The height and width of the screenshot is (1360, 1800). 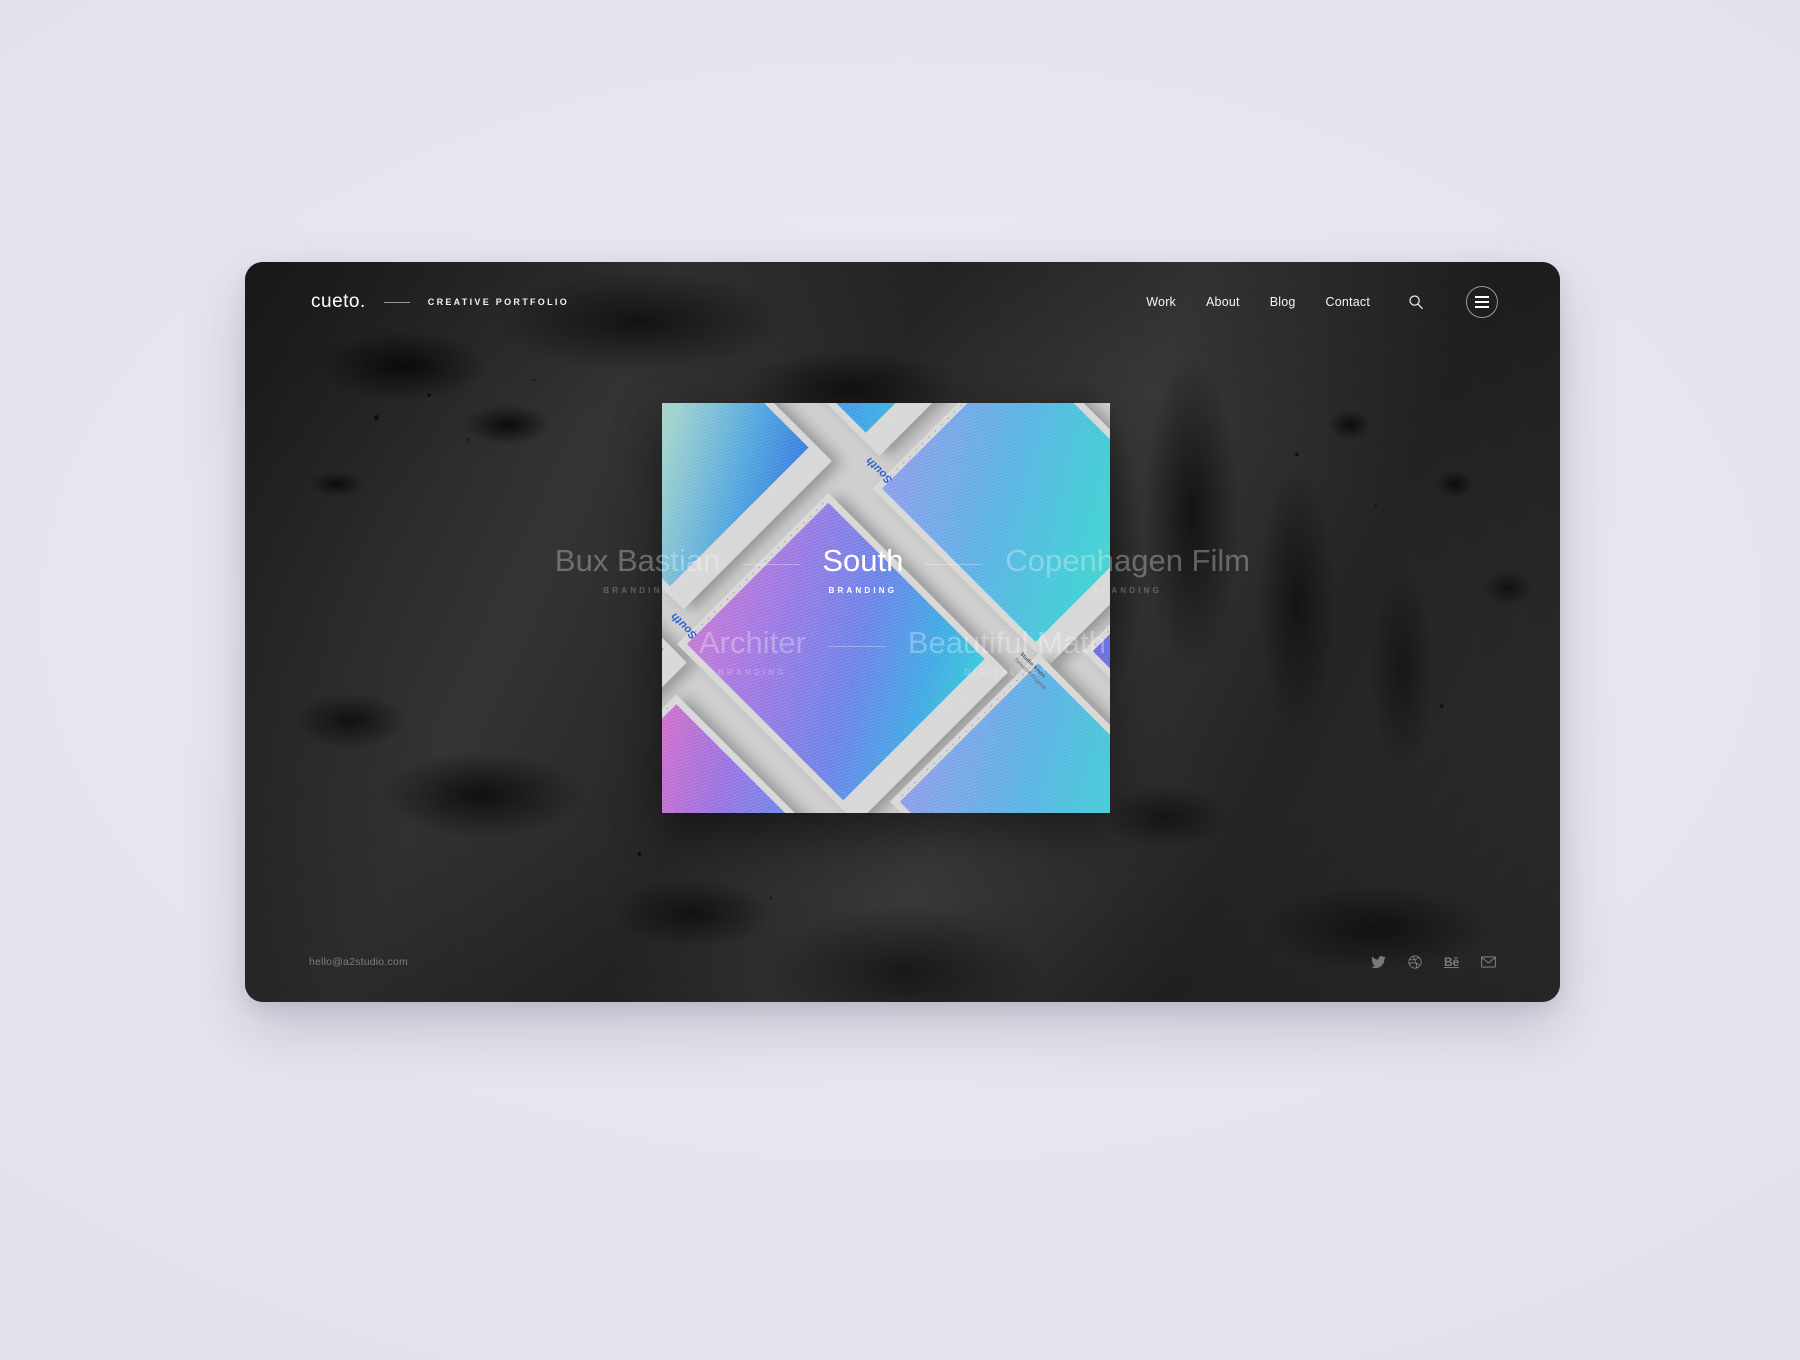 What do you see at coordinates (1161, 302) in the screenshot?
I see `nav-item-work: Work` at bounding box center [1161, 302].